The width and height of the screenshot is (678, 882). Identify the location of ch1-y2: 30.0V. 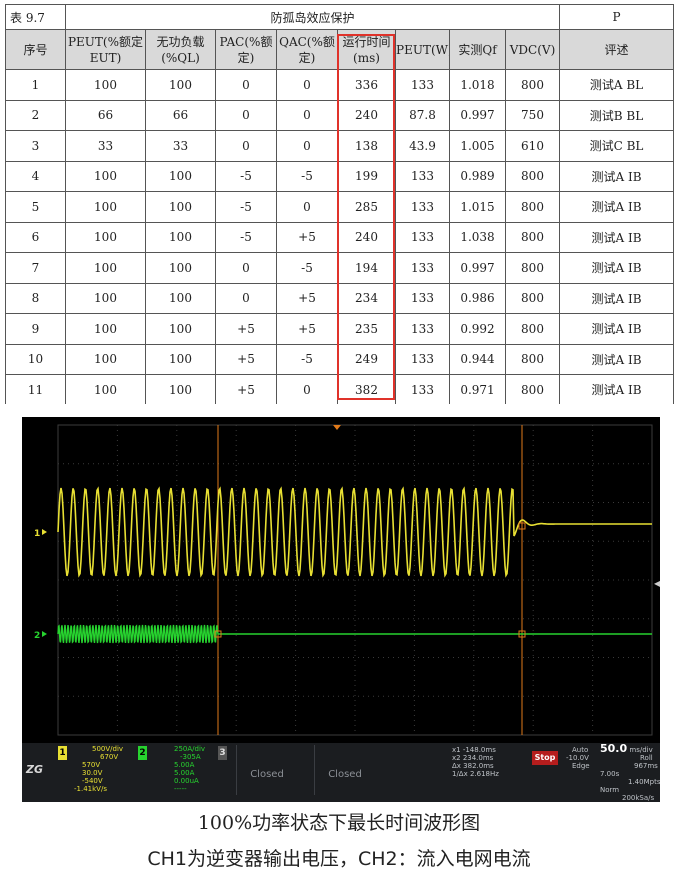
(92, 773).